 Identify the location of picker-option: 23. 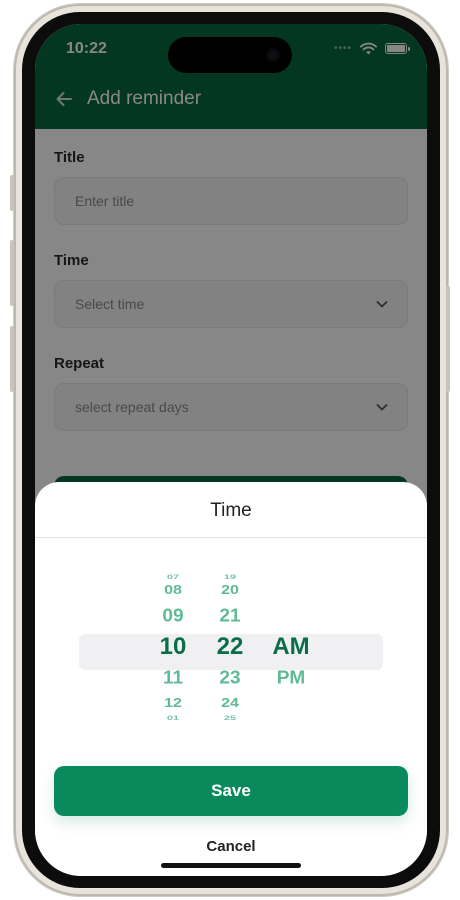
(230, 678).